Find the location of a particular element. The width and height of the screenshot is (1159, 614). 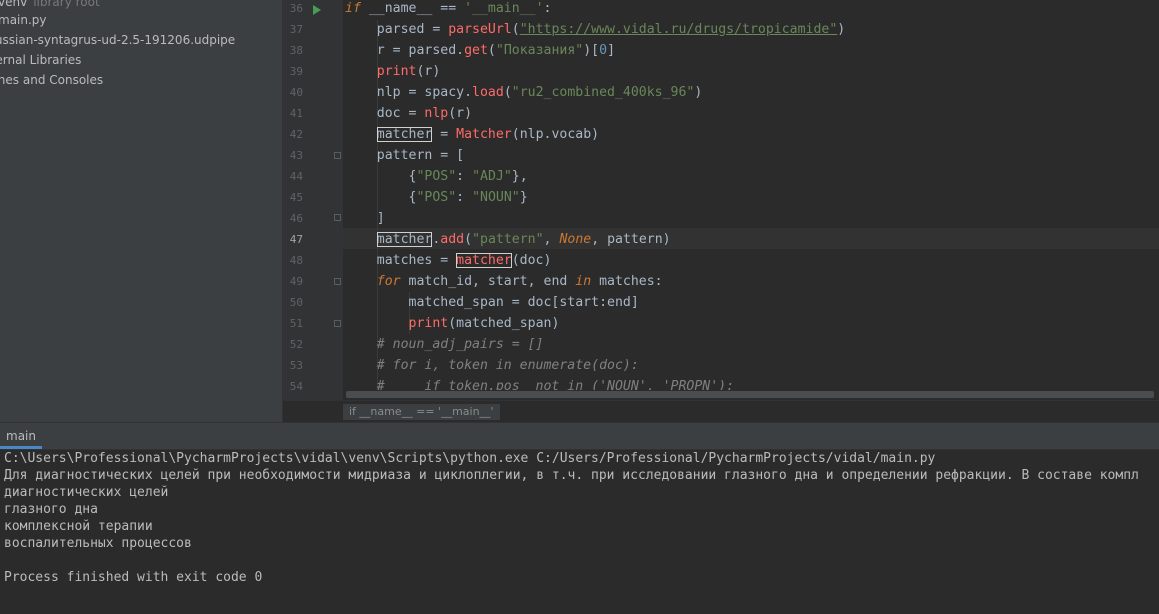

scrollbar-thumb is located at coordinates (750, 394).